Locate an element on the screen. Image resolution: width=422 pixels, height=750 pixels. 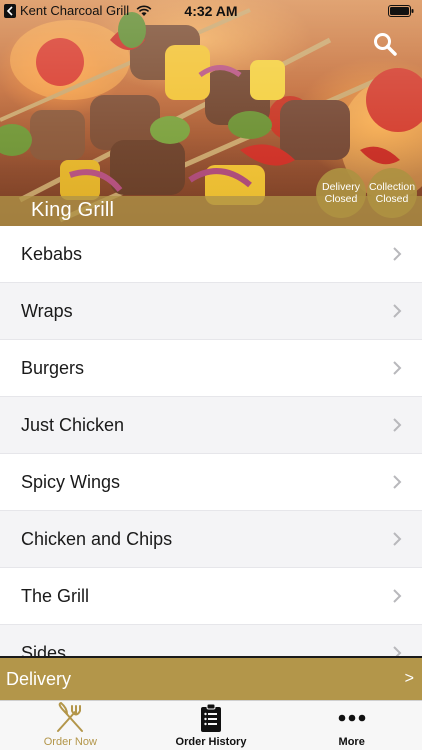
tab-order-history: Order History is located at coordinates (211, 725).